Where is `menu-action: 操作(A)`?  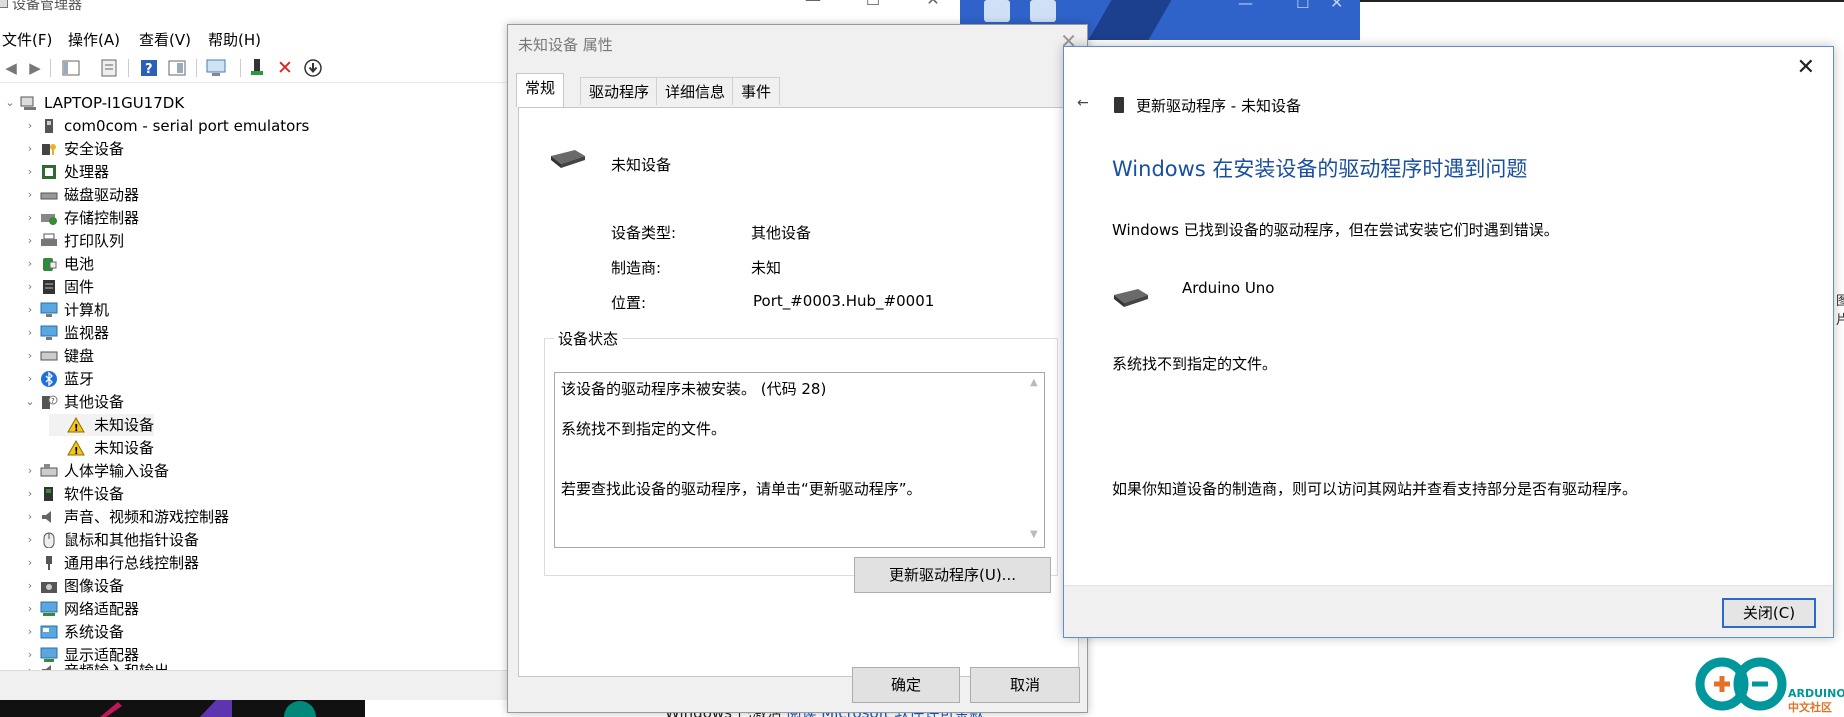
menu-action: 操作(A) is located at coordinates (94, 39).